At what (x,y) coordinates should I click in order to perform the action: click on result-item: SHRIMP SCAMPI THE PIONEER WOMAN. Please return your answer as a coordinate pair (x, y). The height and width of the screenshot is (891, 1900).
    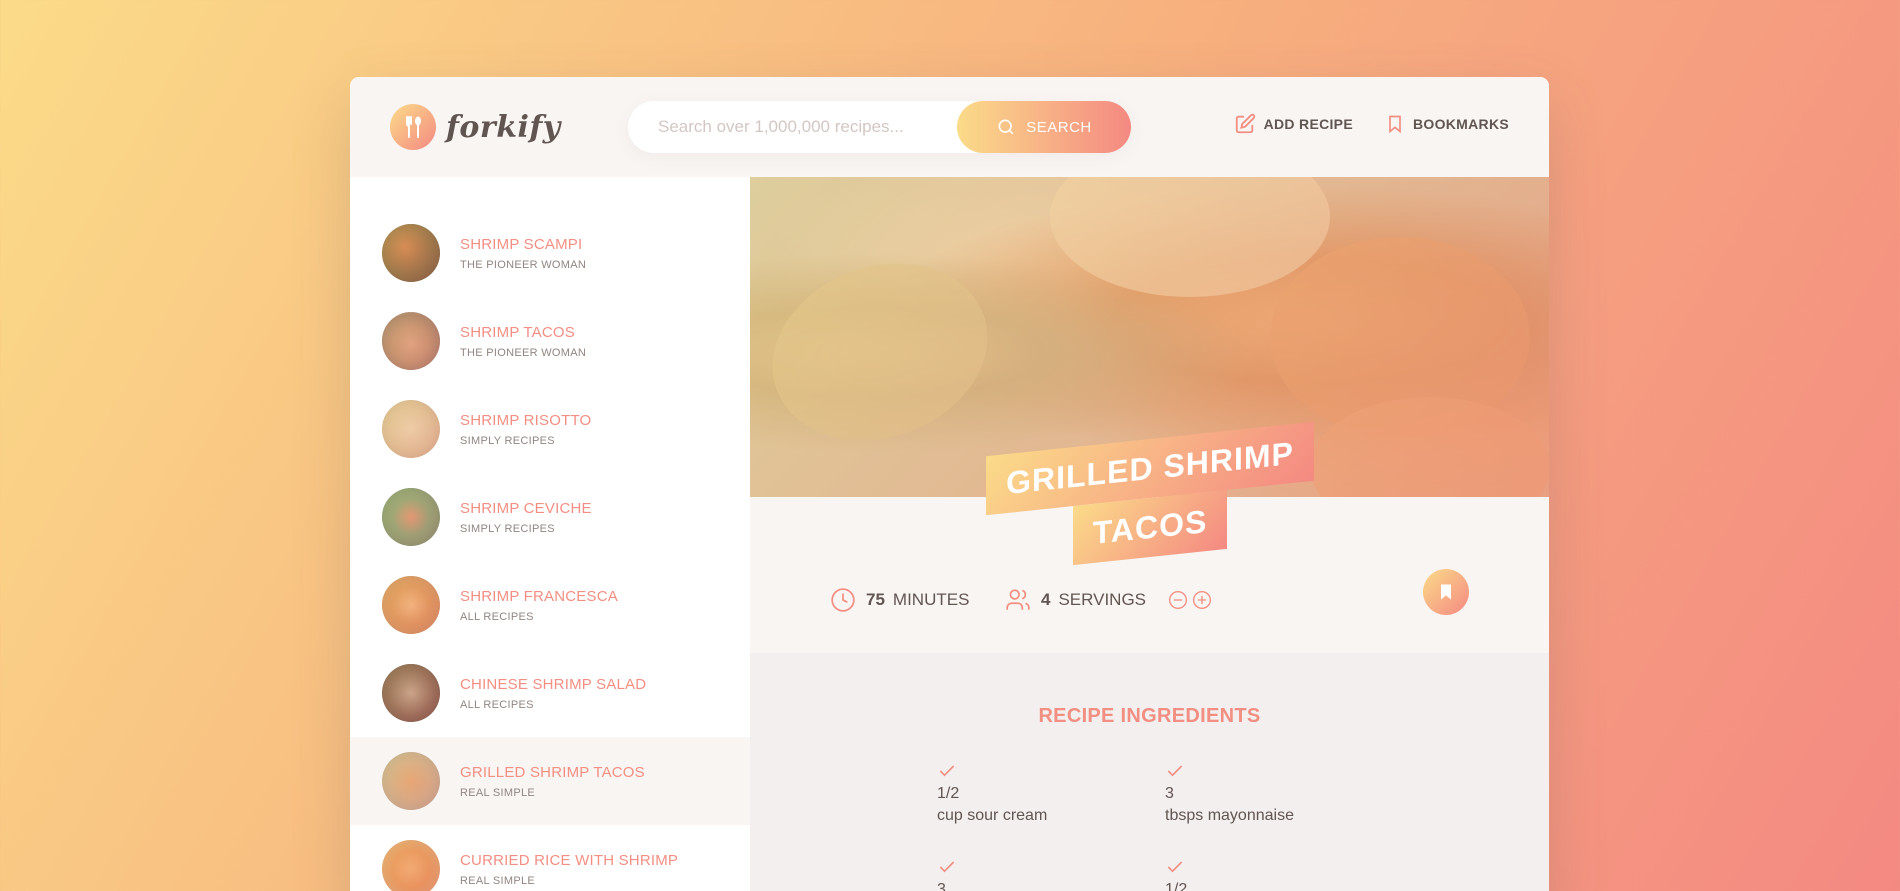
    Looking at the image, I should click on (550, 253).